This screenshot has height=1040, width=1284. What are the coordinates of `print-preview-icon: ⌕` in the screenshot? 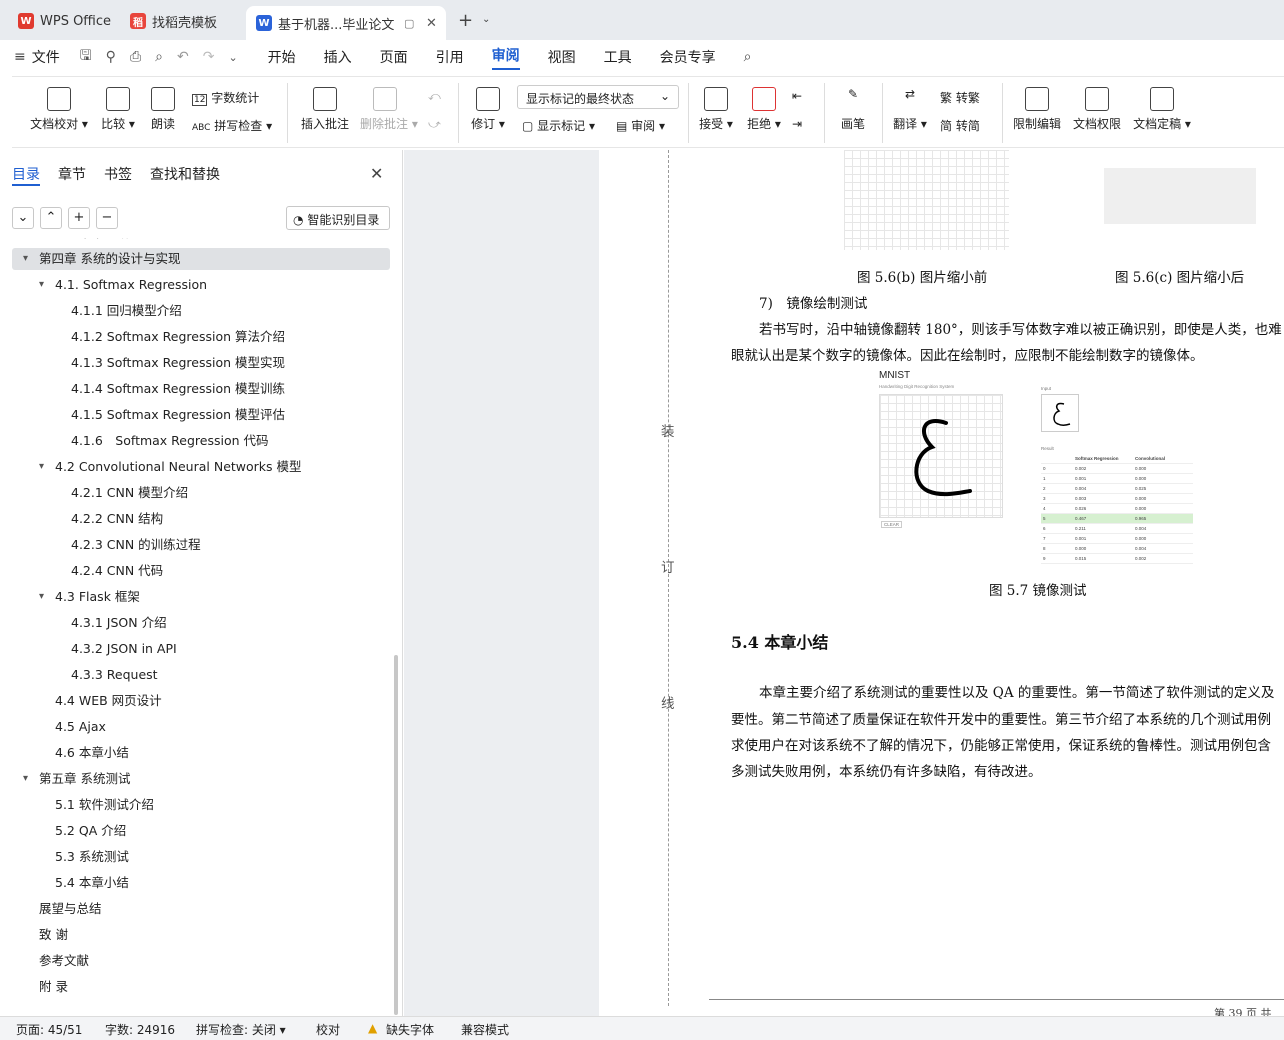 It's located at (159, 57).